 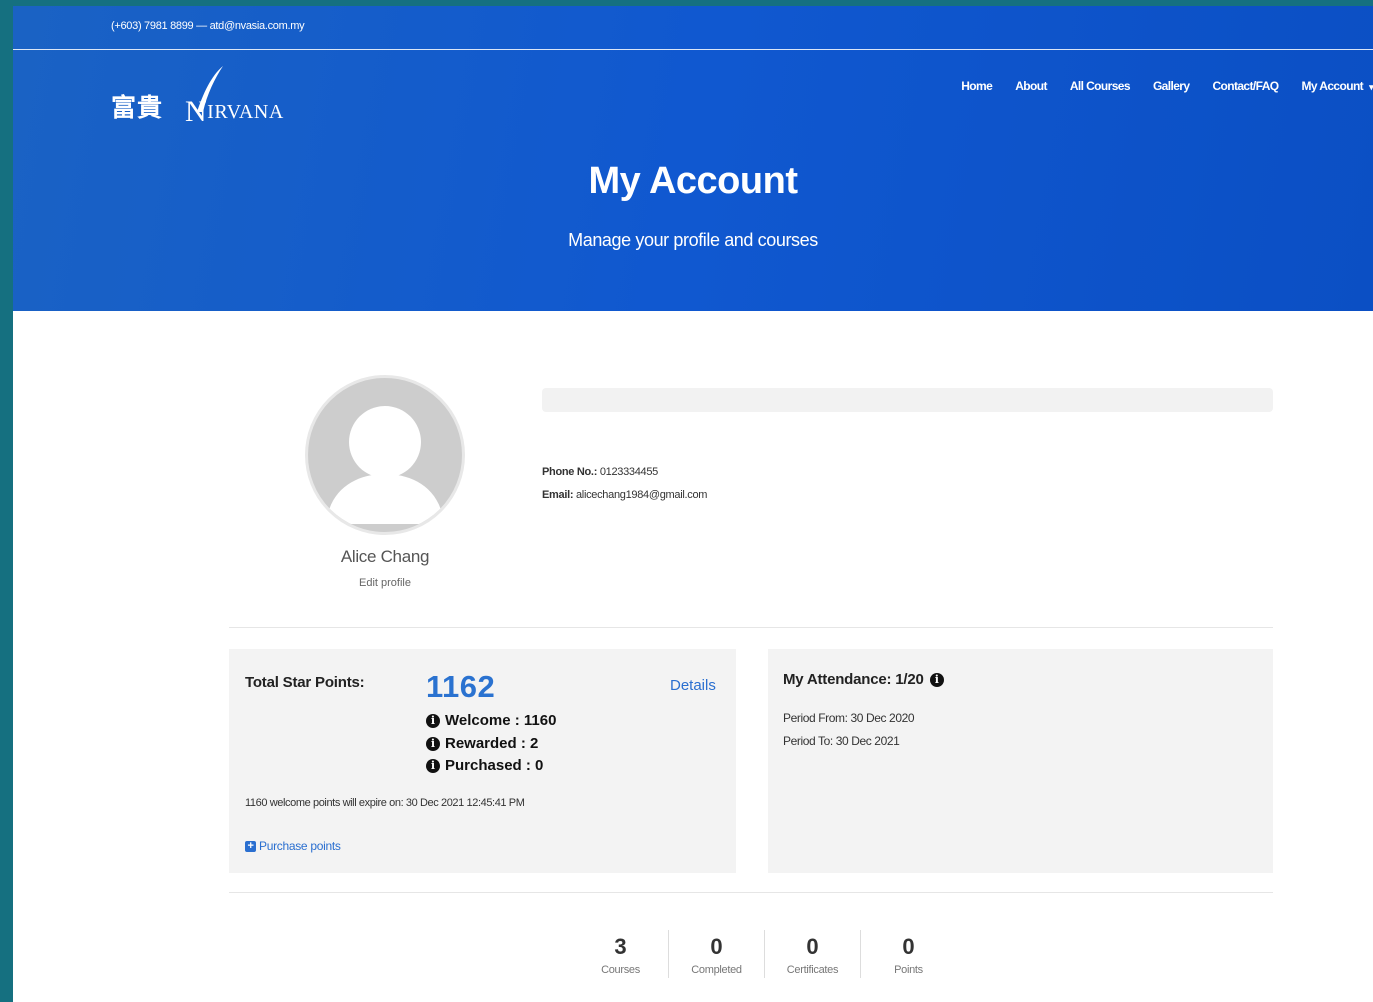 I want to click on nav-my-account: My Account ▾, so click(x=1337, y=86).